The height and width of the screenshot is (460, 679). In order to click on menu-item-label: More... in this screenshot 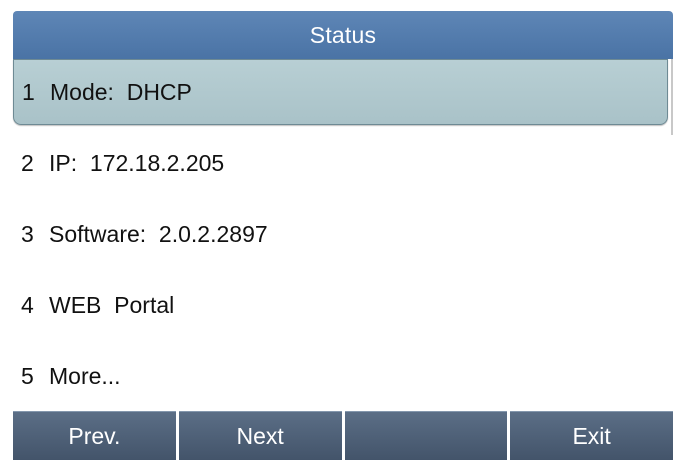, I will do `click(85, 375)`.